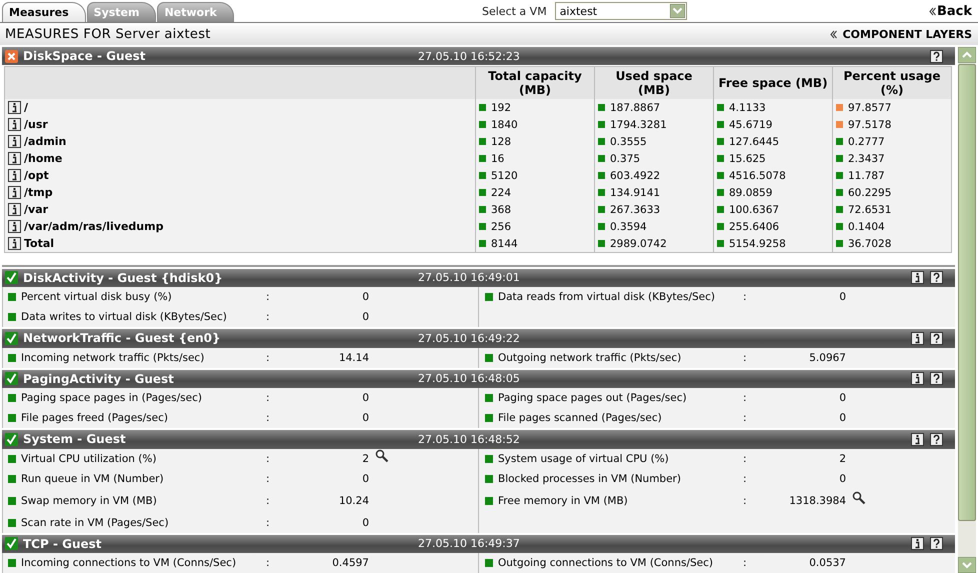 This screenshot has height=573, width=978. What do you see at coordinates (501, 142) in the screenshot?
I see `table-value: 128` at bounding box center [501, 142].